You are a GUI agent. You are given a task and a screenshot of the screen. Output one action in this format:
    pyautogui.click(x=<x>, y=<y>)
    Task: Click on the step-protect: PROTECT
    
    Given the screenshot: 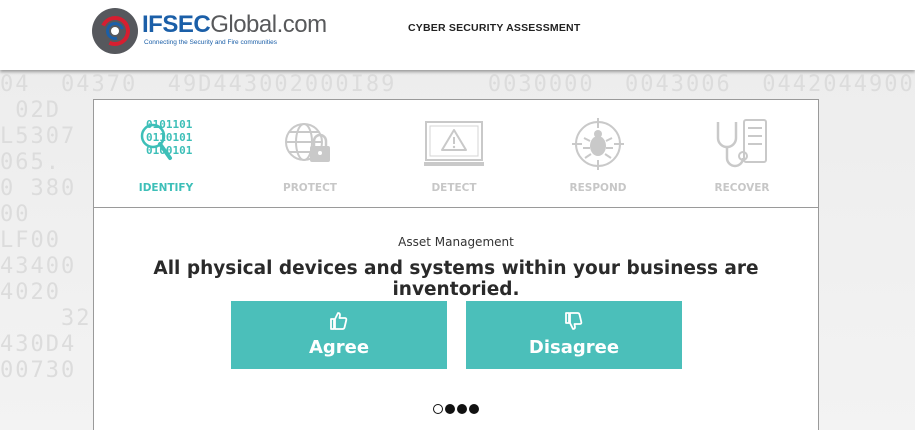 What is the action you would take?
    pyautogui.click(x=310, y=154)
    